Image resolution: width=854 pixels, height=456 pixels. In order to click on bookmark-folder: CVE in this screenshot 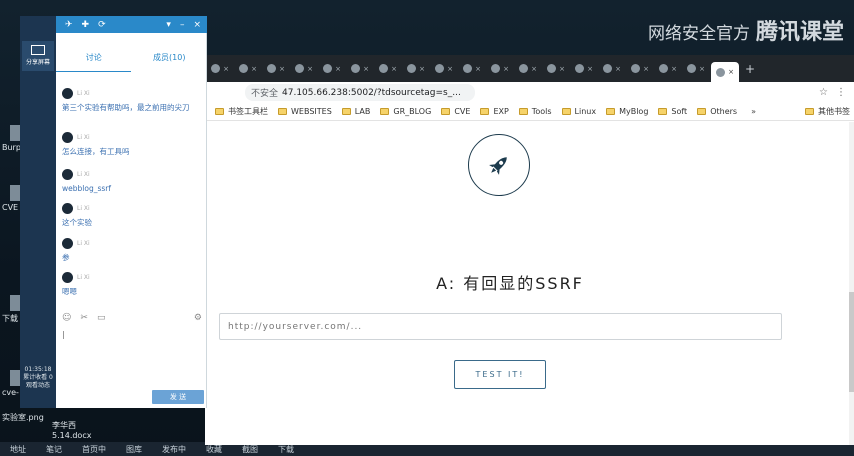, I will do `click(455, 111)`.